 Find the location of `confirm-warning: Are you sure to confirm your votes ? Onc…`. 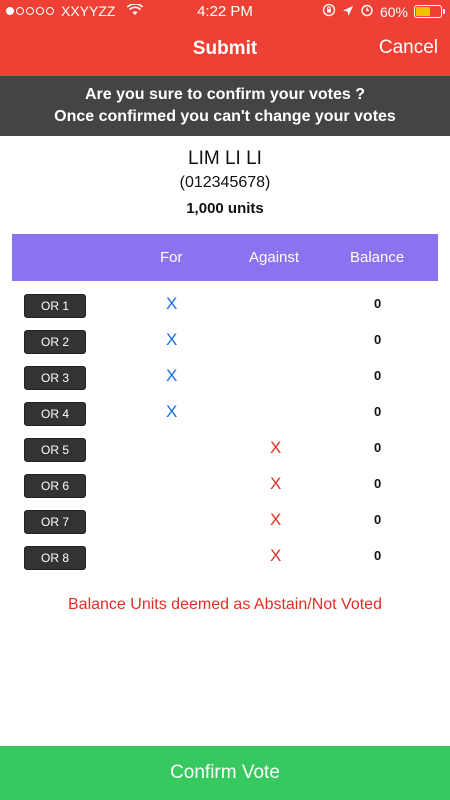

confirm-warning: Are you sure to confirm your votes ? Onc… is located at coordinates (225, 106).